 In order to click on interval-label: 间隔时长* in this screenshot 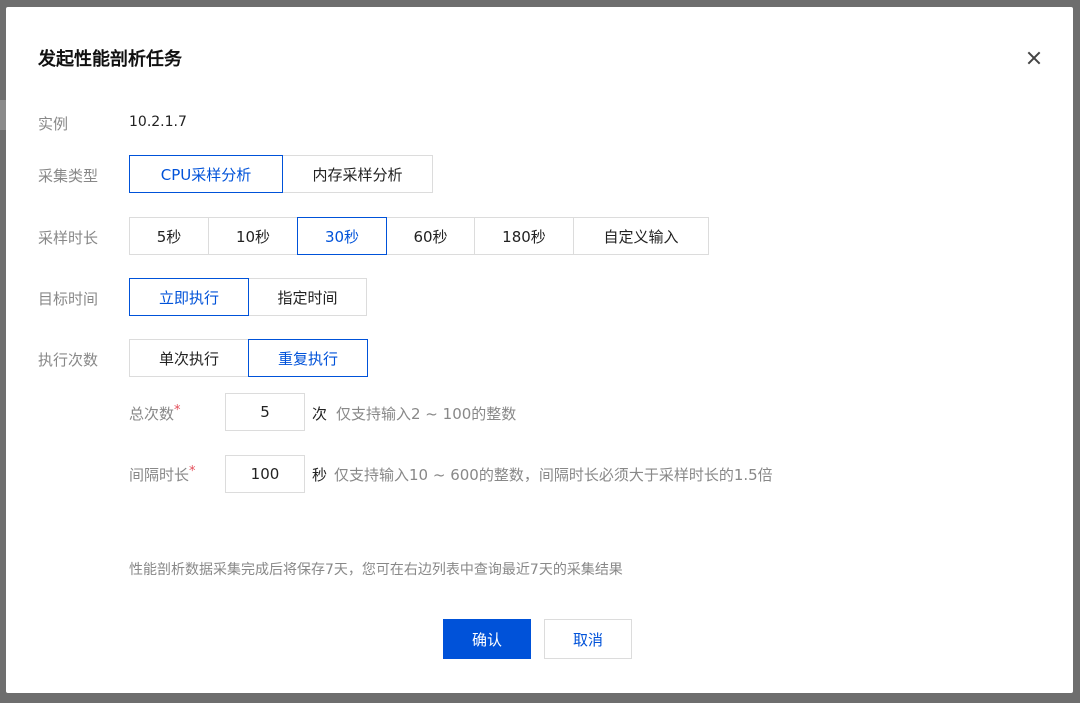, I will do `click(162, 474)`.